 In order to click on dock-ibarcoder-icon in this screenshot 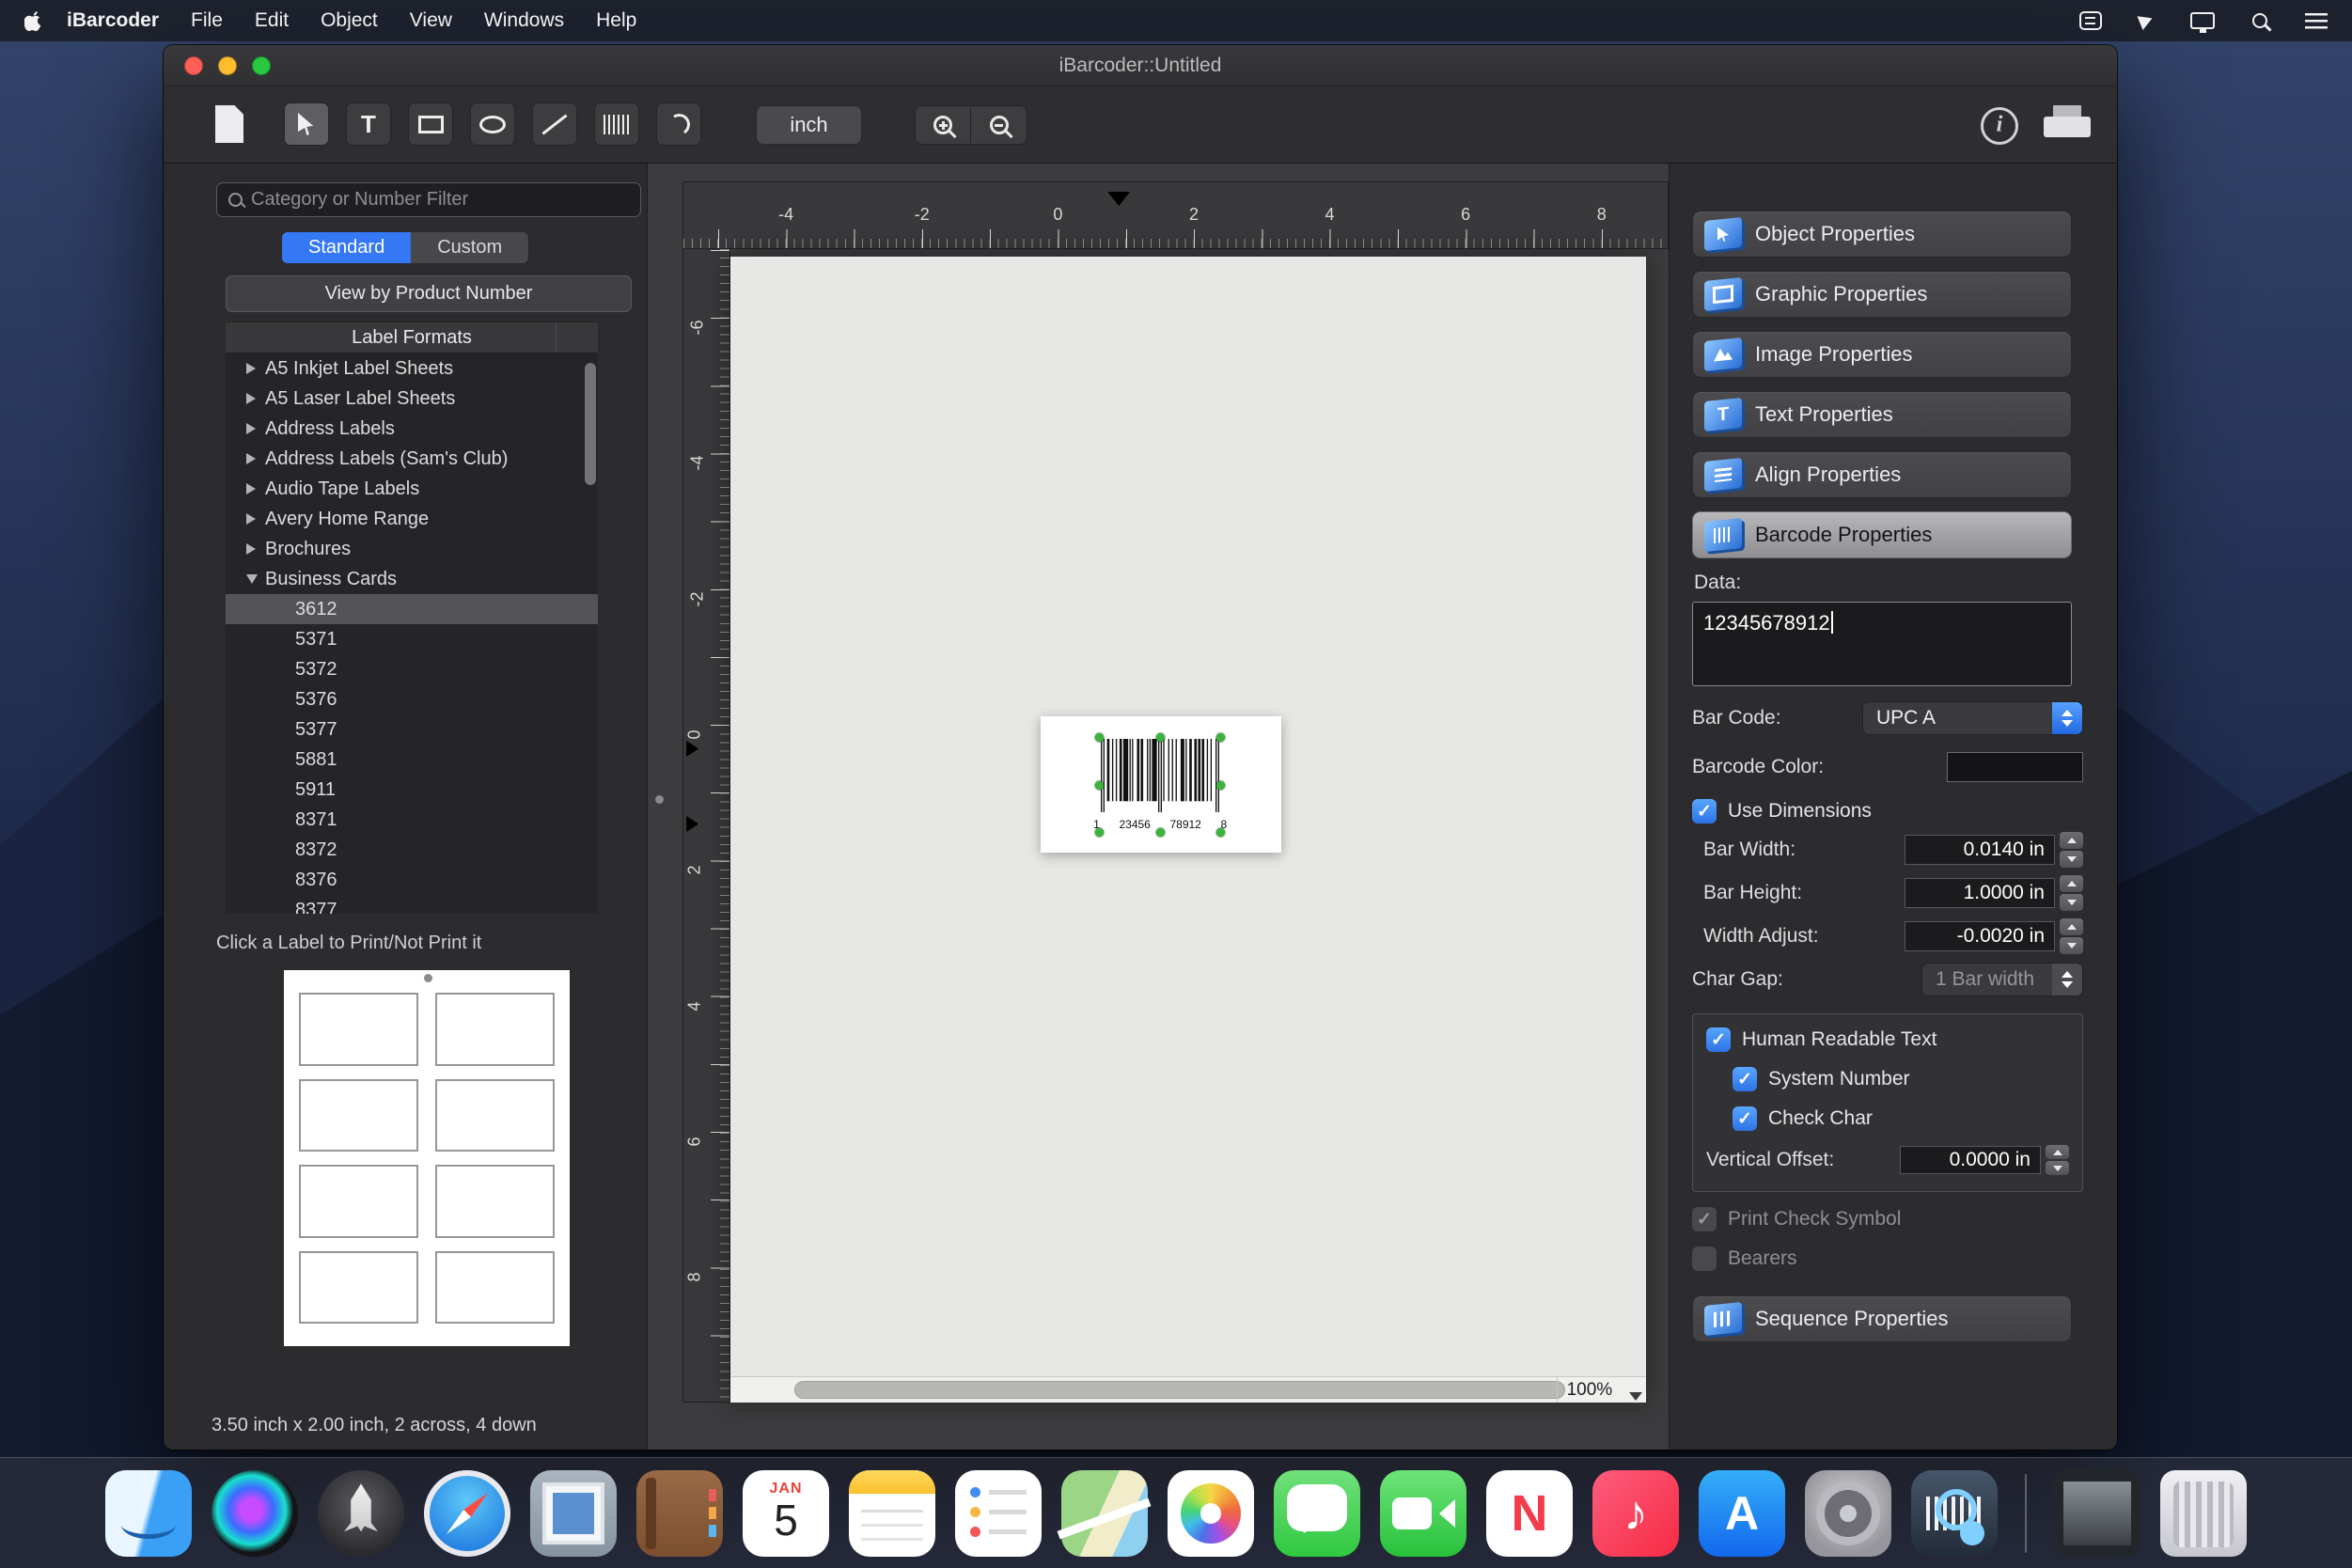, I will do `click(1955, 1513)`.